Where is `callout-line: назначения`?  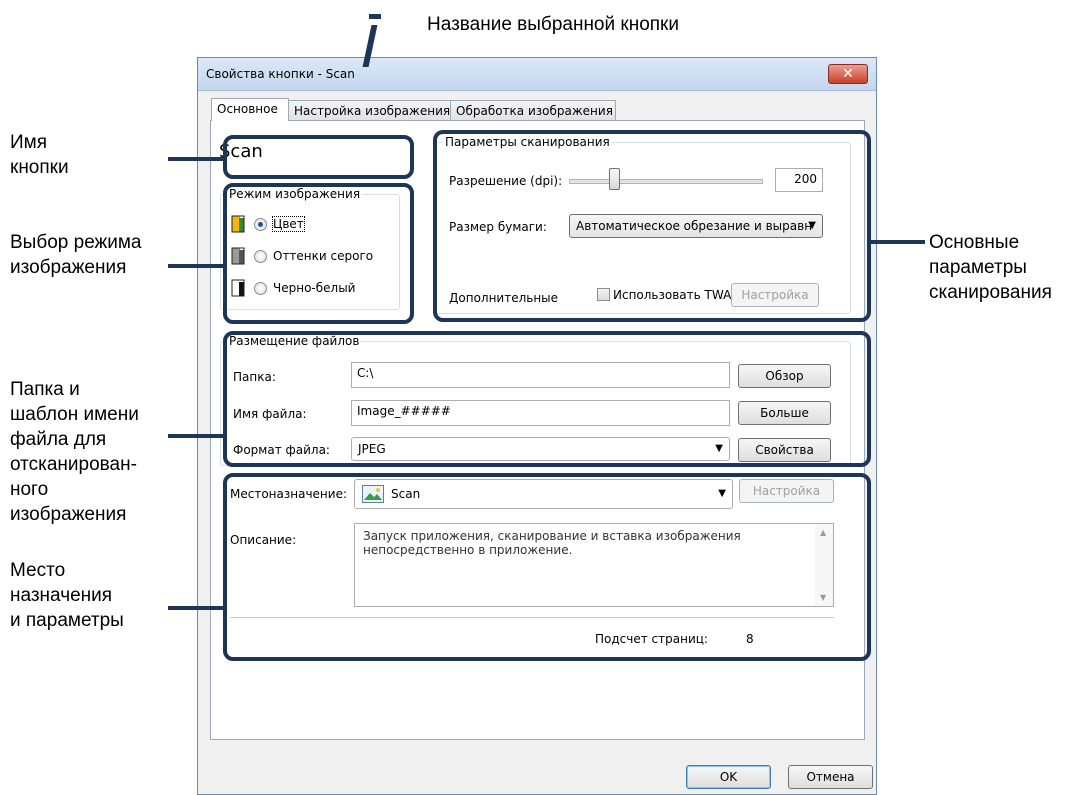 callout-line: назначения is located at coordinates (61, 595).